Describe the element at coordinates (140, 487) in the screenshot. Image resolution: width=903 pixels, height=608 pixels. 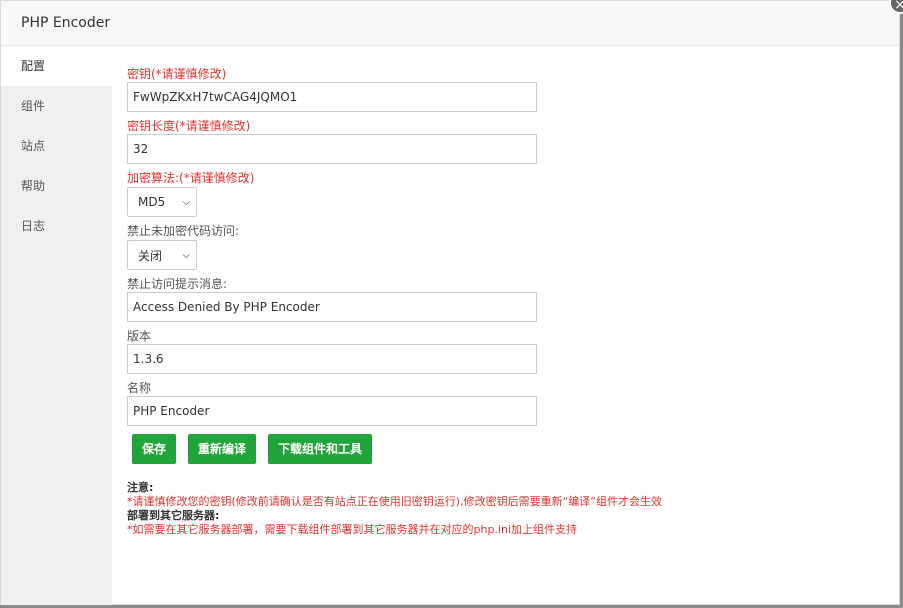
I see `notes-heading: 注意:` at that location.